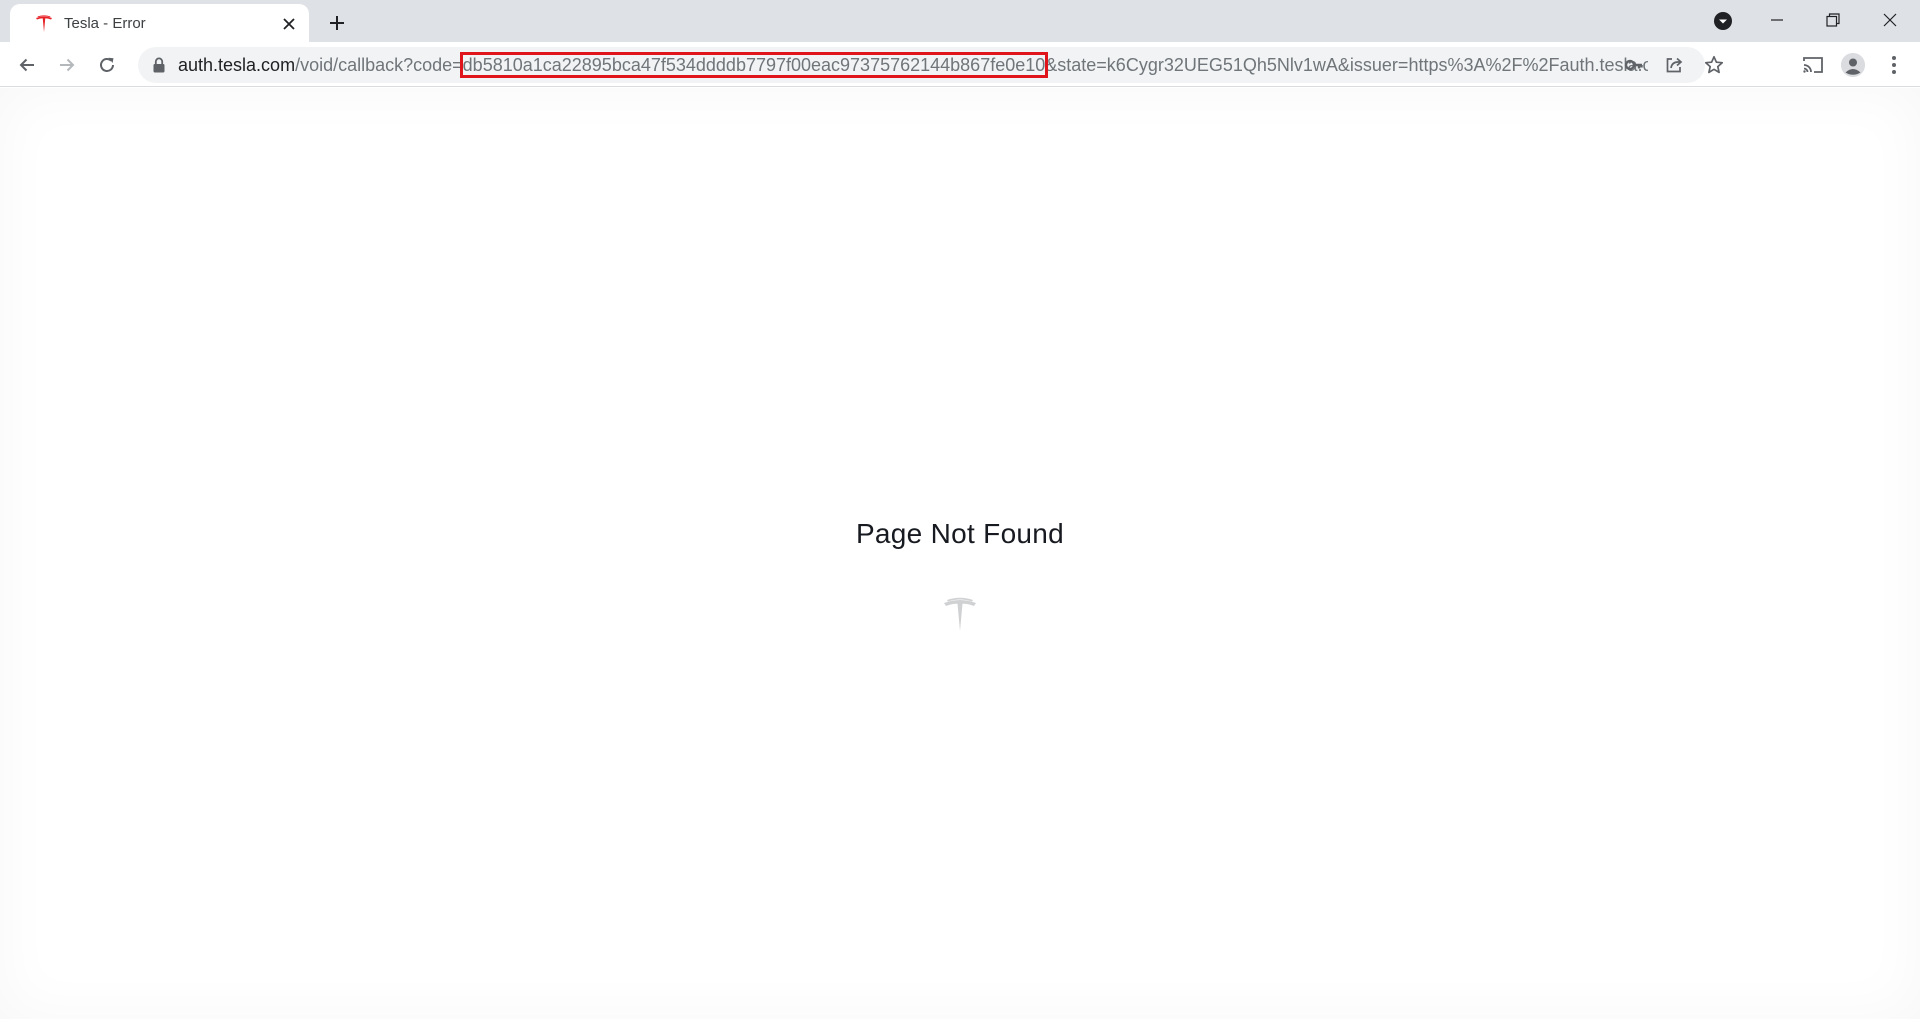  I want to click on plus-icon, so click(337, 23).